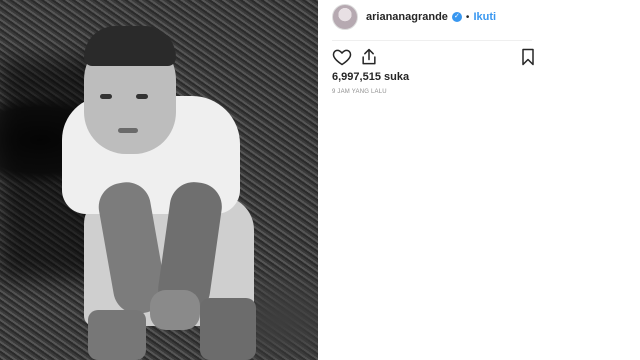 This screenshot has width=640, height=360. I want to click on bookmark-icon, so click(528, 57).